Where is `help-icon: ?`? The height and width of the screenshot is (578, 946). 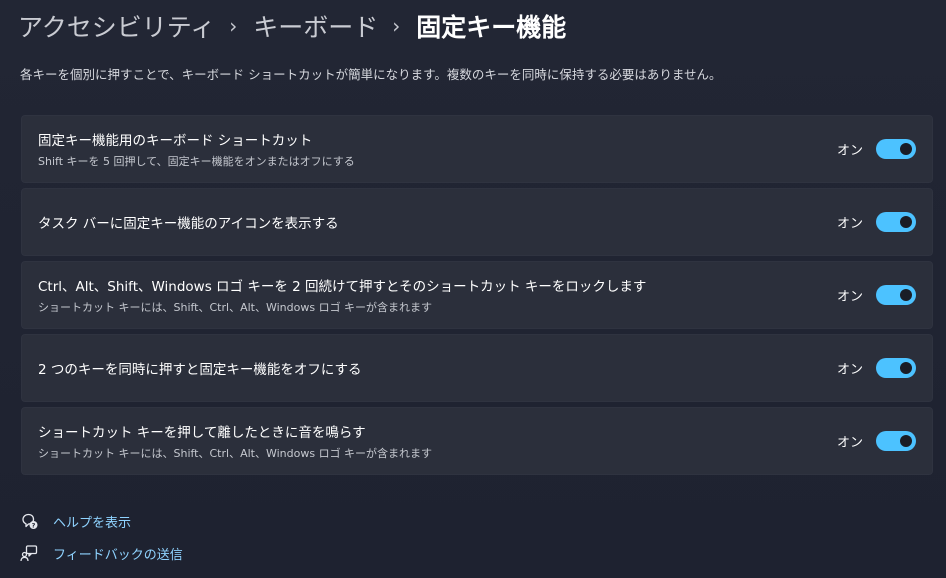 help-icon: ? is located at coordinates (29, 521).